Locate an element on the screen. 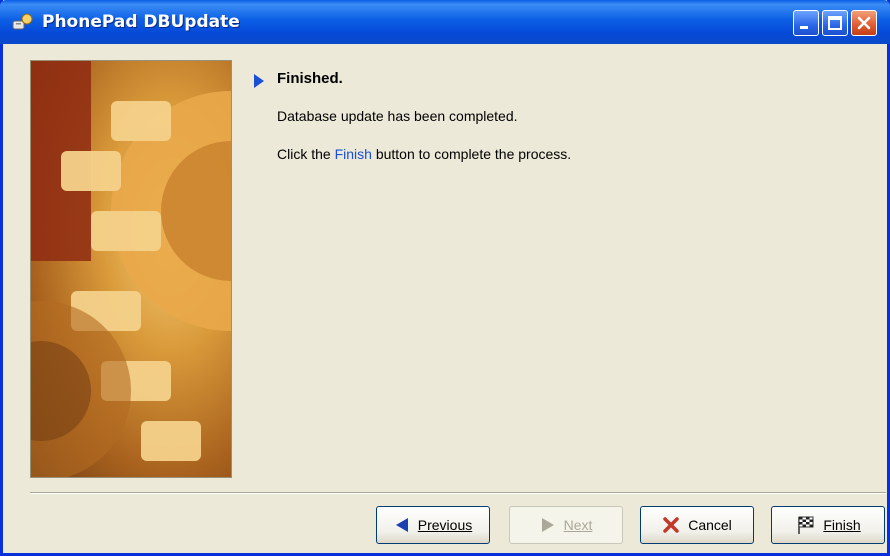  previous-button: Previous is located at coordinates (433, 525).